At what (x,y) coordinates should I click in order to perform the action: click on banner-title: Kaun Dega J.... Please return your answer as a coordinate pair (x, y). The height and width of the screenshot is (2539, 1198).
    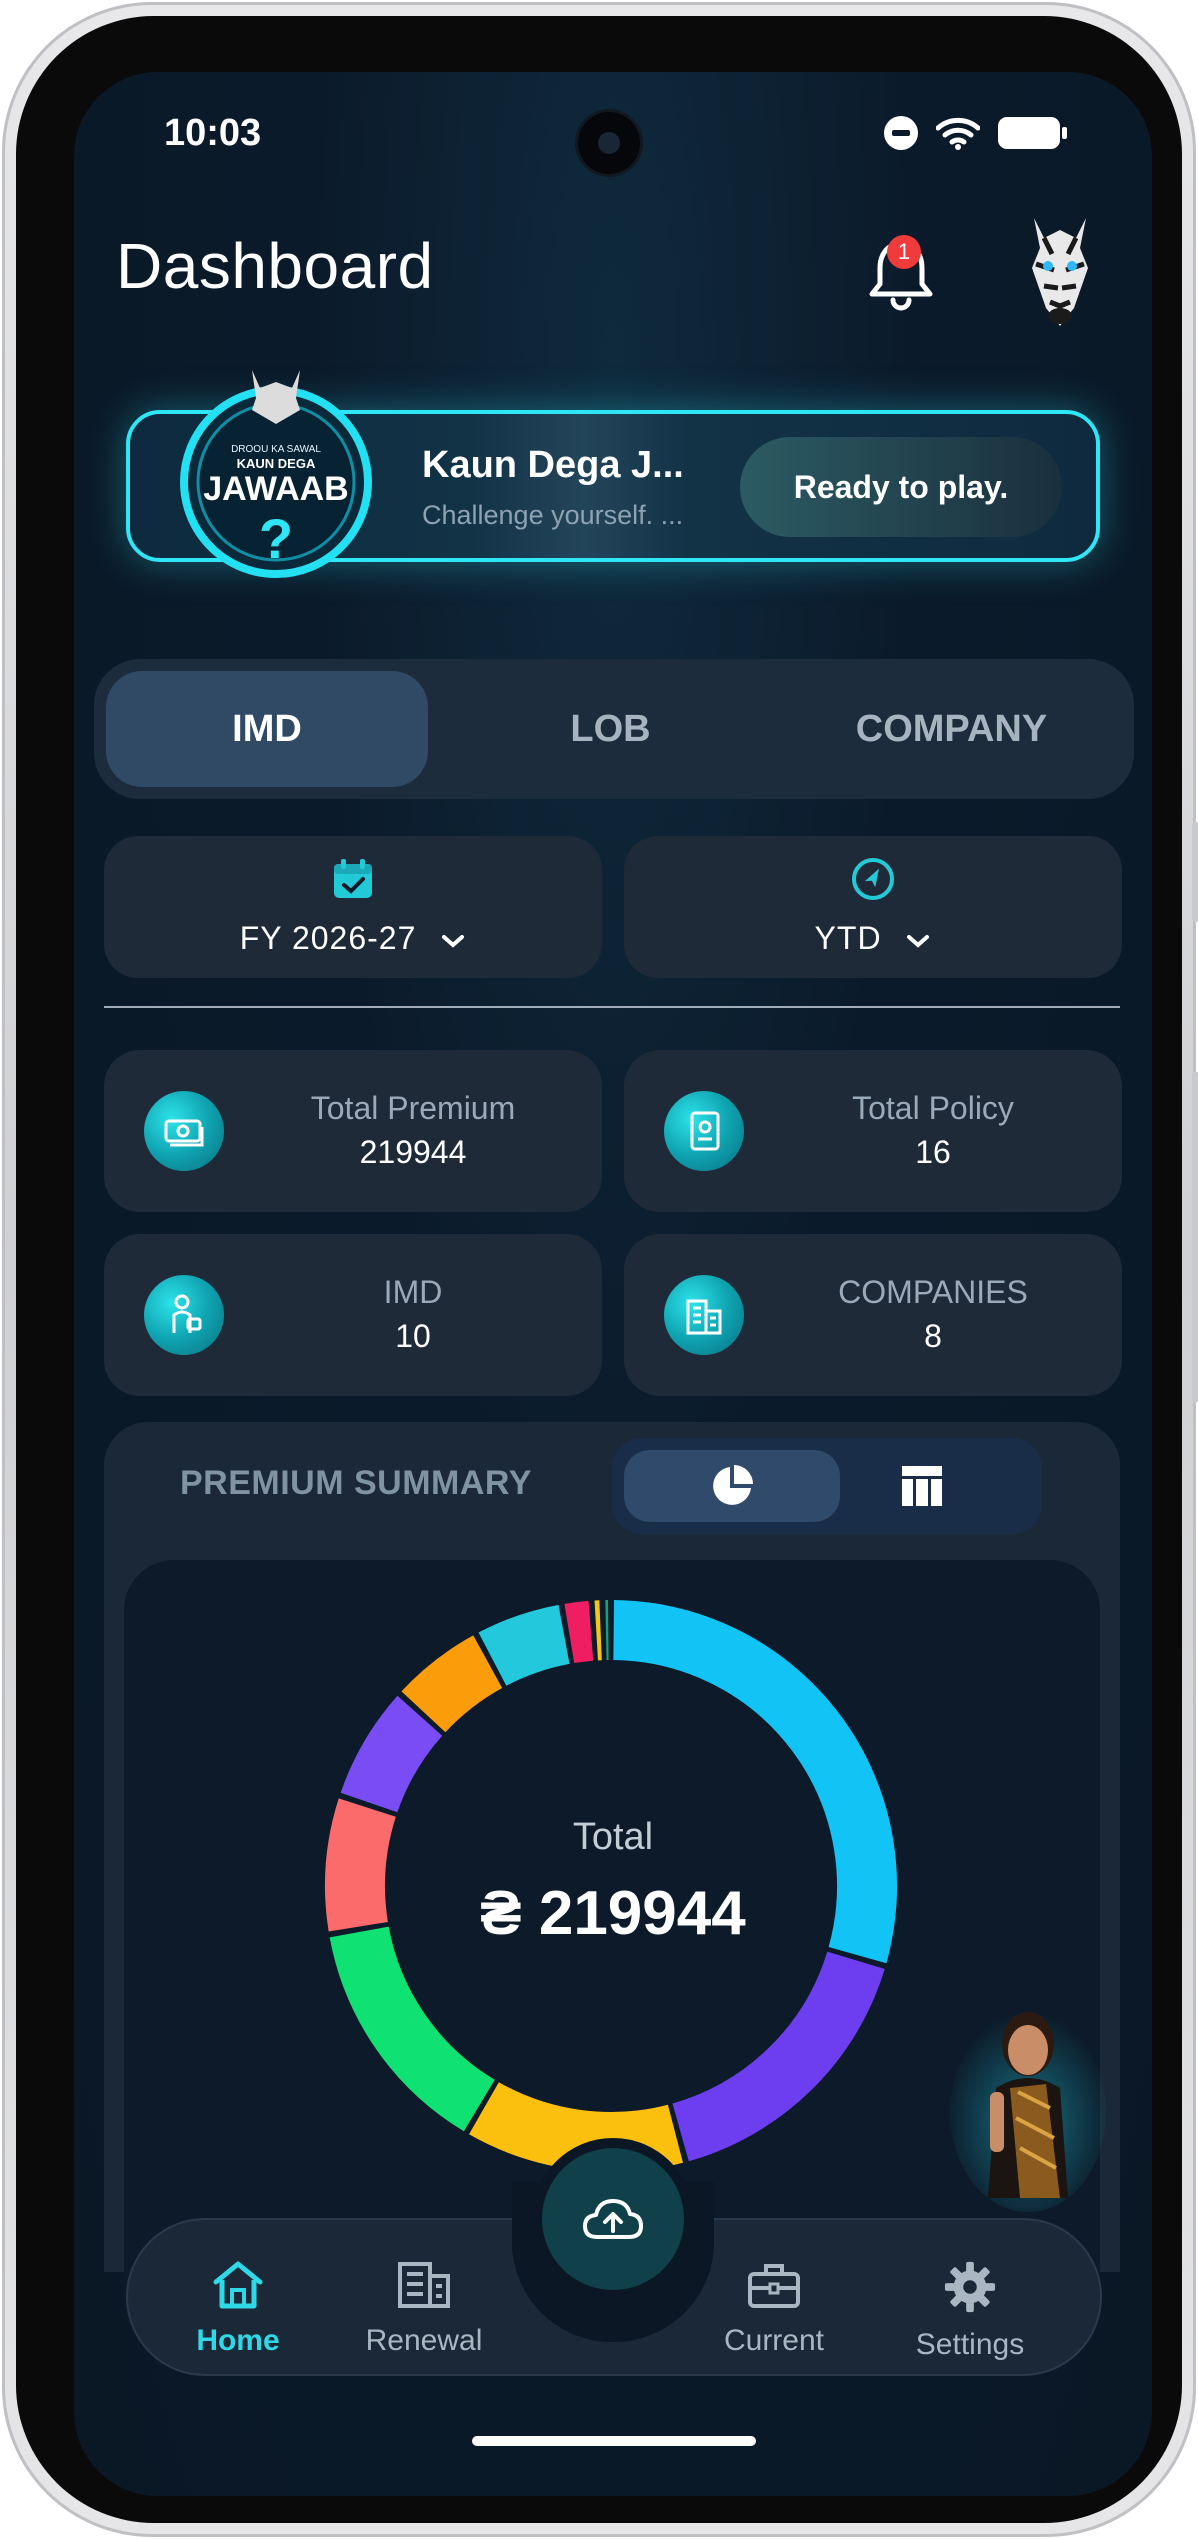
    Looking at the image, I should click on (553, 465).